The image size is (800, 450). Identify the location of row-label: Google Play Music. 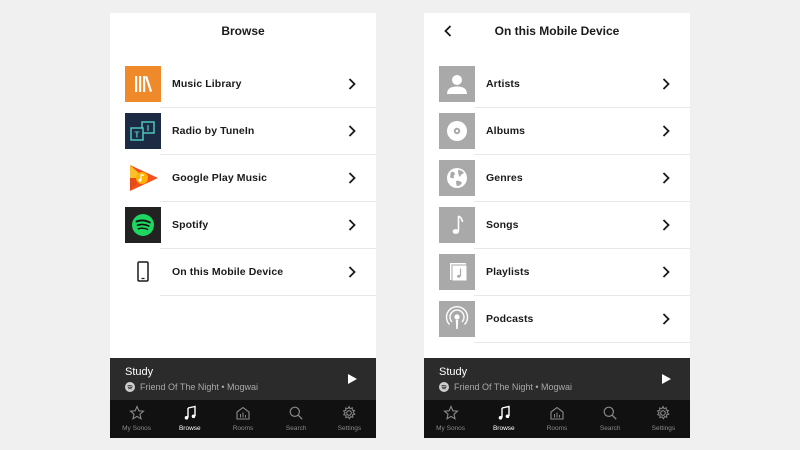
(220, 178).